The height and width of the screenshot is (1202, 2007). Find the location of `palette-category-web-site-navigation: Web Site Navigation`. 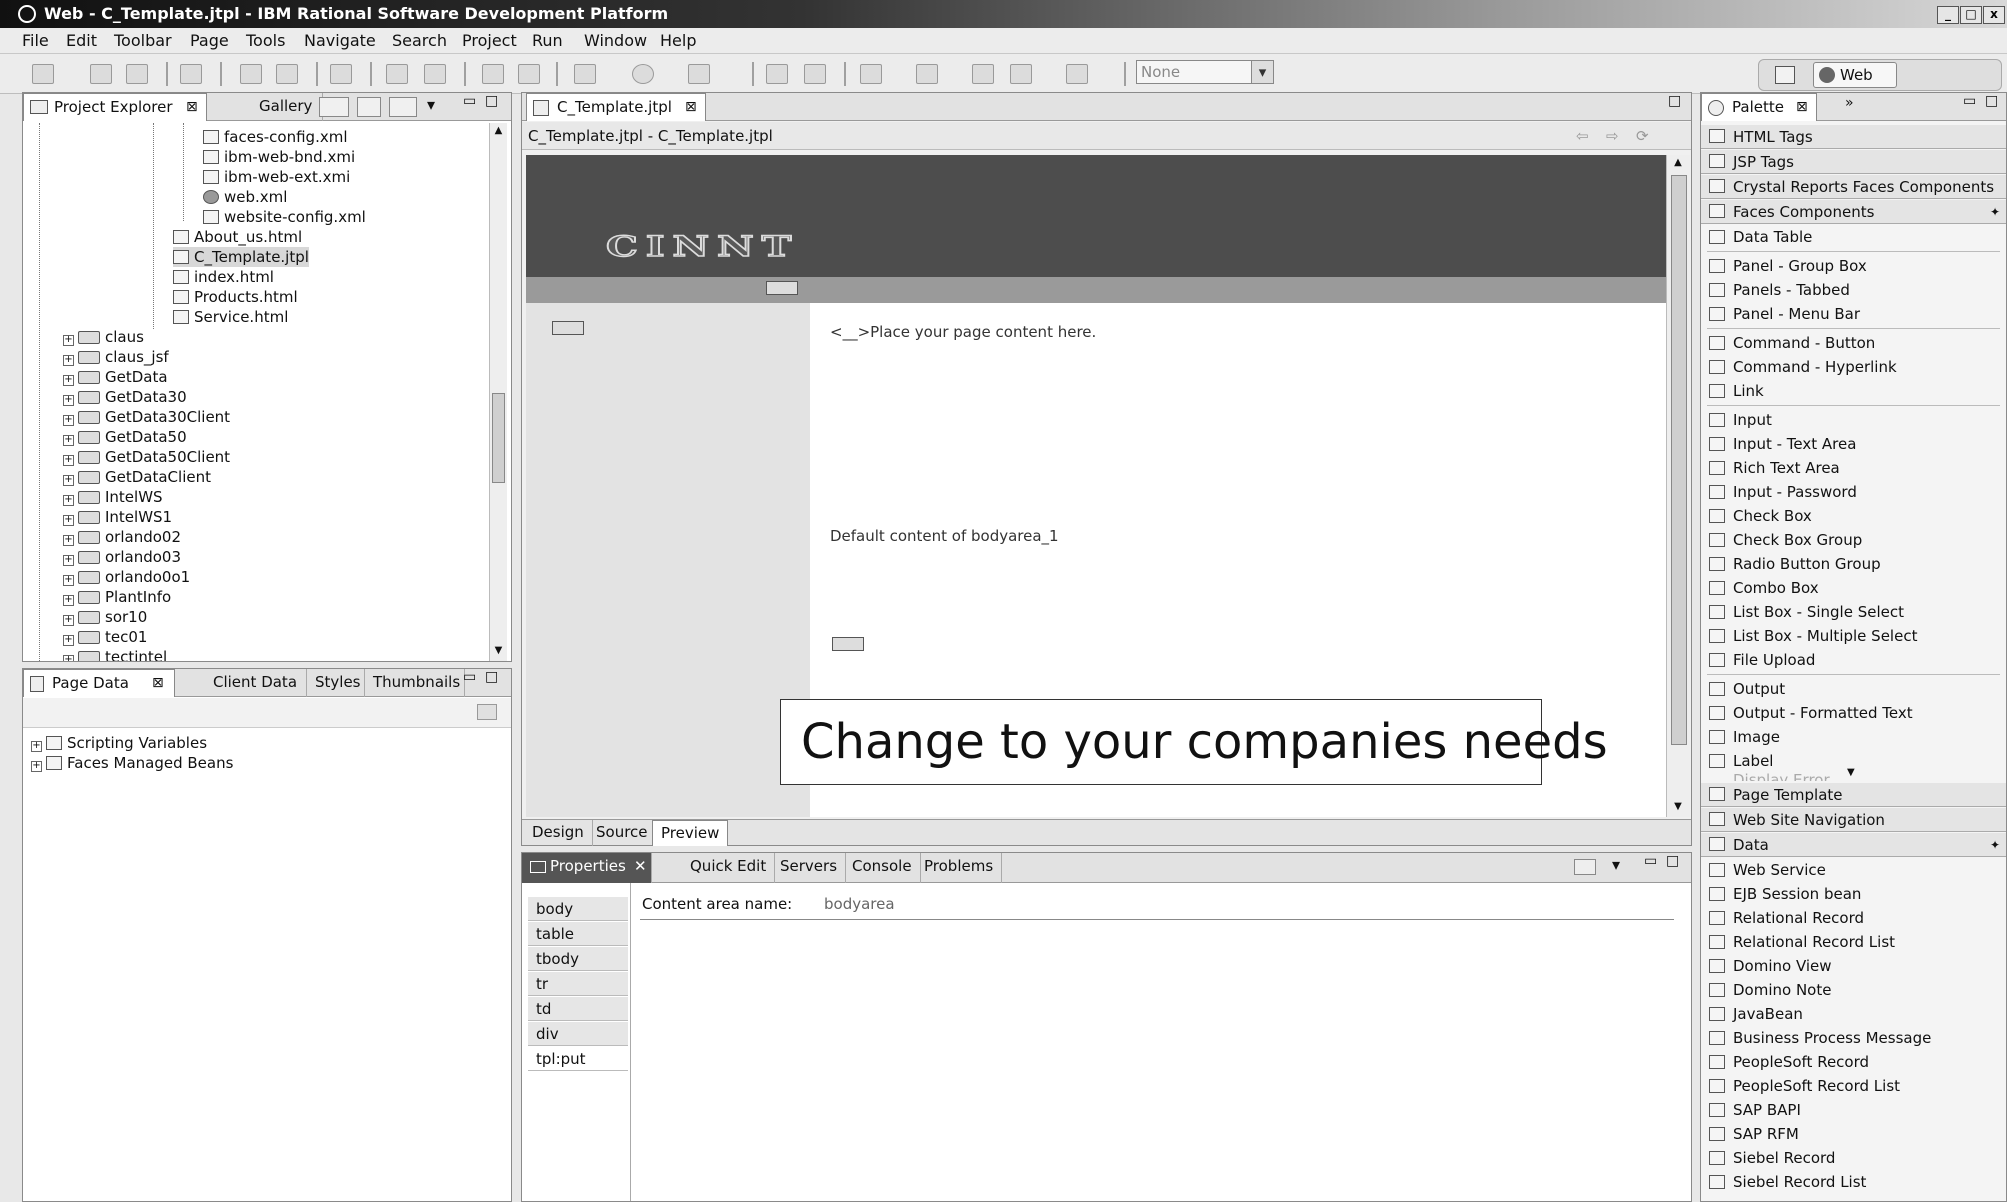

palette-category-web-site-navigation: Web Site Navigation is located at coordinates (1853, 820).